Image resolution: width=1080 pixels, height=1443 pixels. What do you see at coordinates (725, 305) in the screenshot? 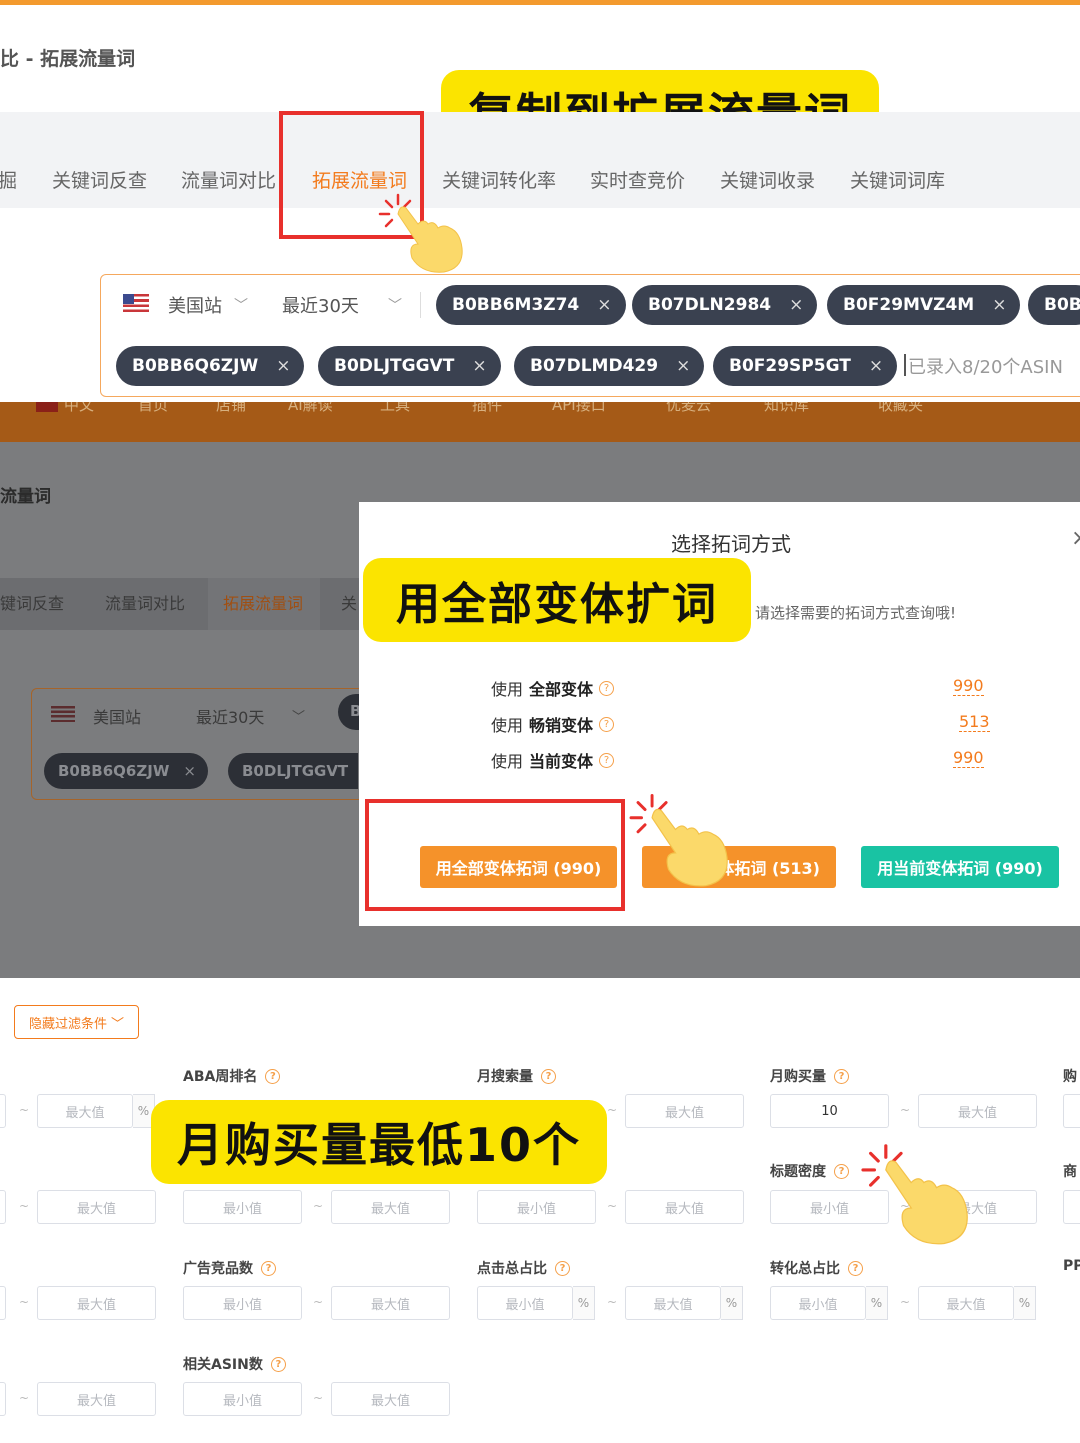
I see `asin-chip: B07DLN2984 ×` at bounding box center [725, 305].